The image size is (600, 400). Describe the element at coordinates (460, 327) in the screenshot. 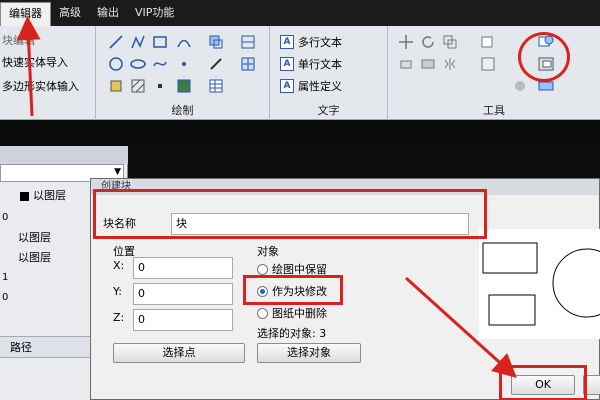

I see `arrow-to-ok-button` at that location.